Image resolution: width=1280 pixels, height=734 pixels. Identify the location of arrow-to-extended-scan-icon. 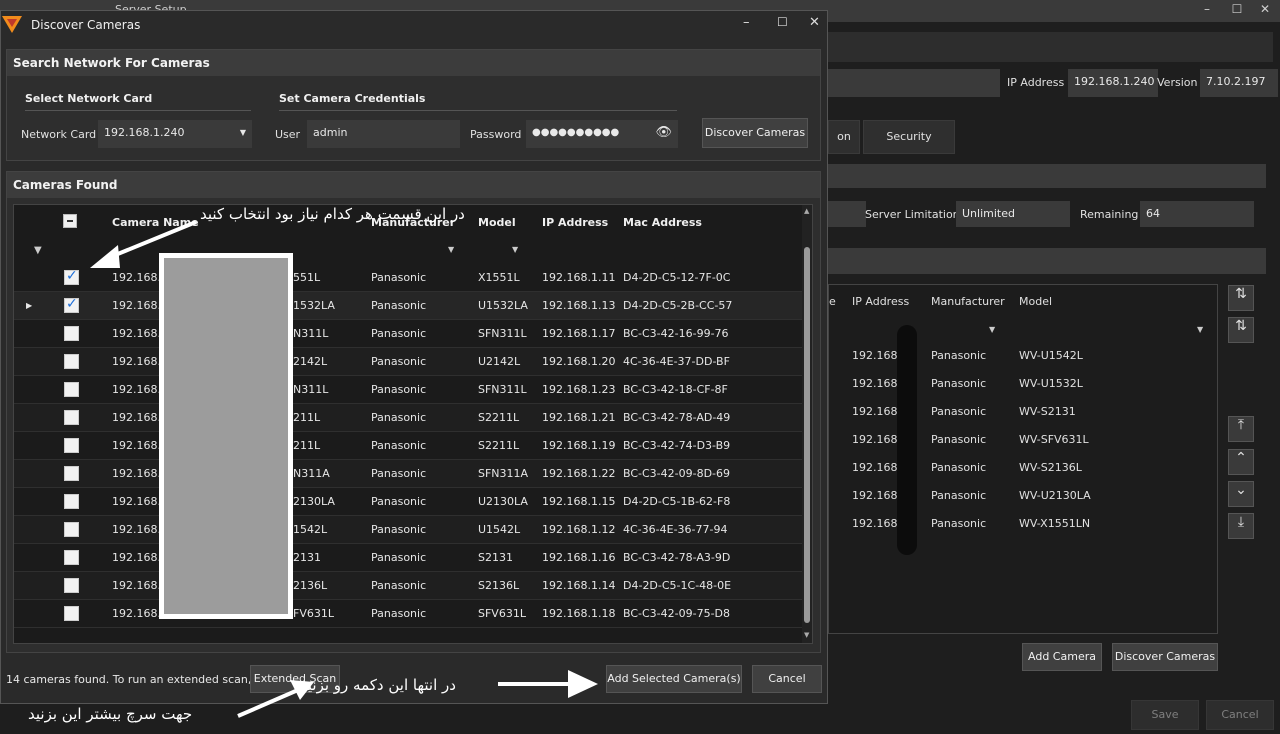
(275, 699).